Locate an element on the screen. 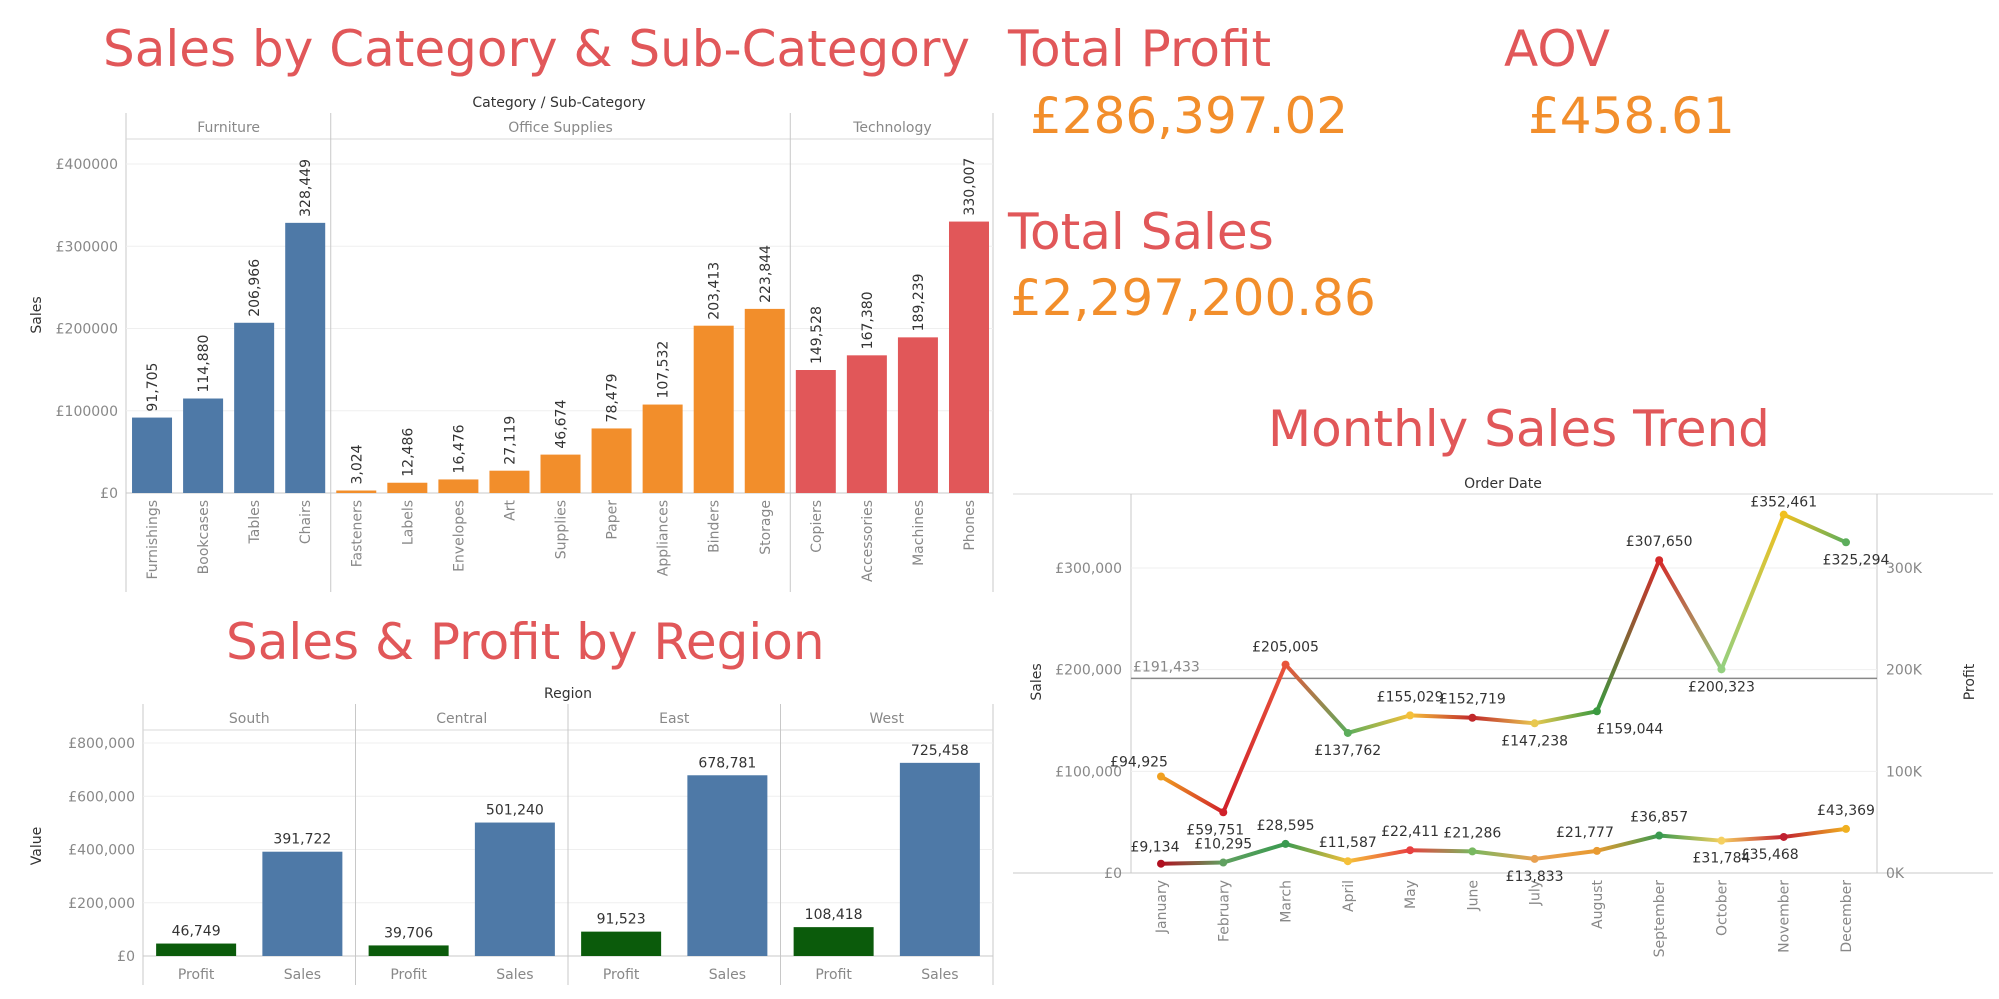  profit-point-november is located at coordinates (1783, 836).